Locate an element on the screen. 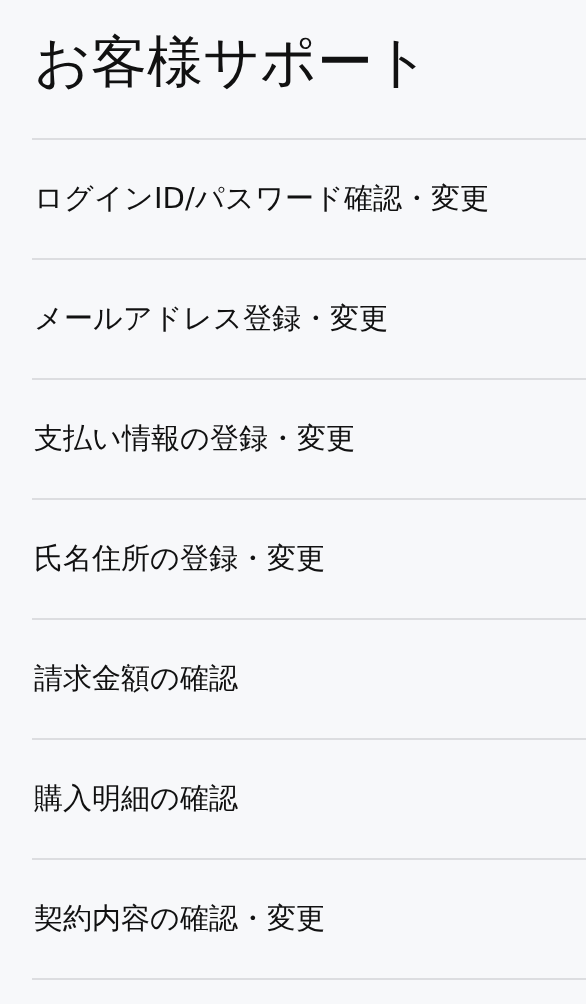 This screenshot has width=586, height=1004. support-menu-link: ログインID/パスワード確認・変更 is located at coordinates (260, 199).